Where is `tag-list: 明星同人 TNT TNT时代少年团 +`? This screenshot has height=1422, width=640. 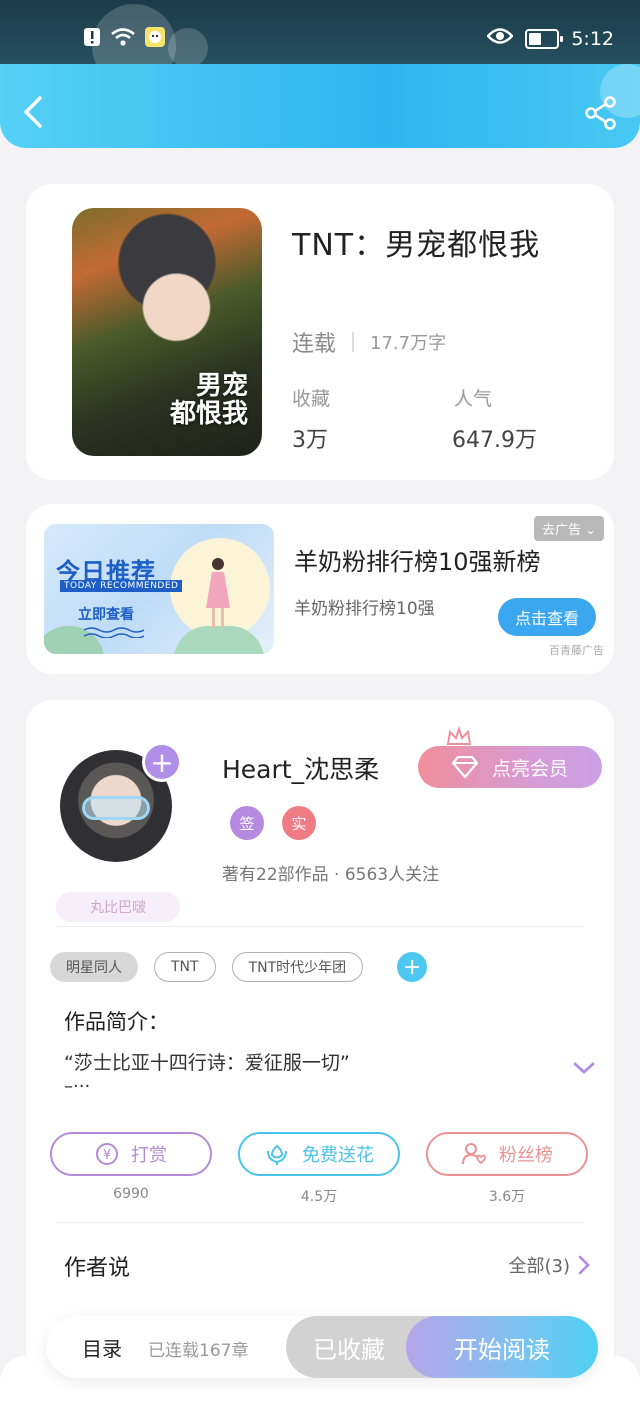
tag-list: 明星同人 TNT TNT时代少年团 + is located at coordinates (239, 967).